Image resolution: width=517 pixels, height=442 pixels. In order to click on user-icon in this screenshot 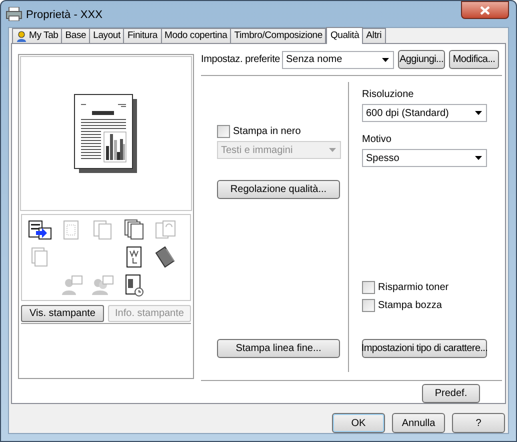, I will do `click(71, 284)`.